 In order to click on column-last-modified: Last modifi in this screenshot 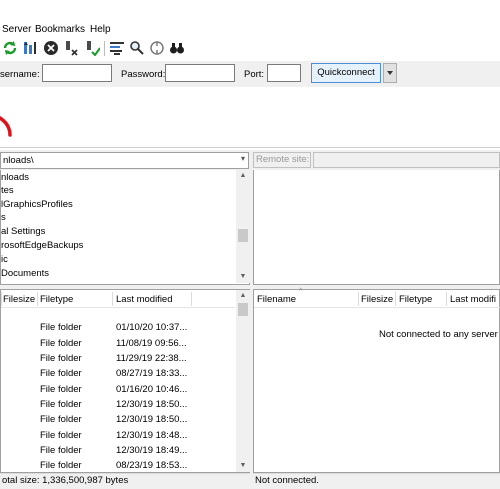, I will do `click(473, 299)`.